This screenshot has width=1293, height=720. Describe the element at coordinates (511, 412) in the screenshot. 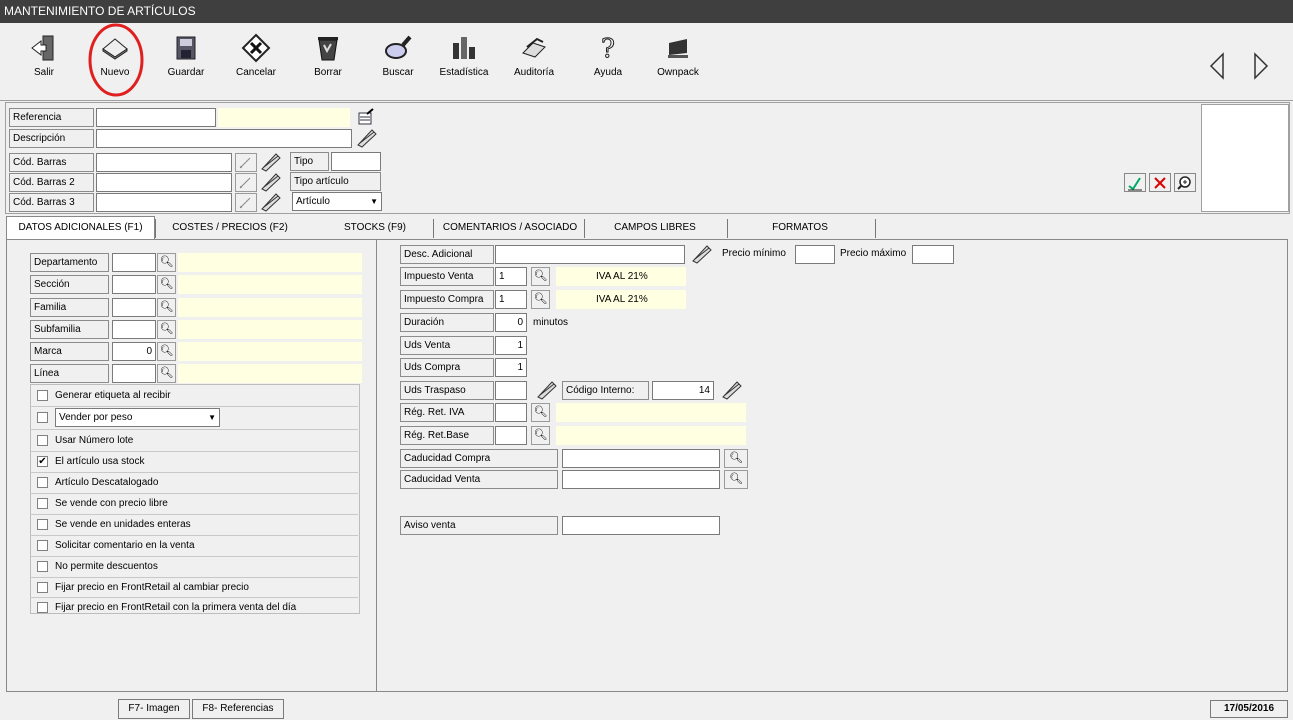

I see `reg-ret-iva-input` at that location.